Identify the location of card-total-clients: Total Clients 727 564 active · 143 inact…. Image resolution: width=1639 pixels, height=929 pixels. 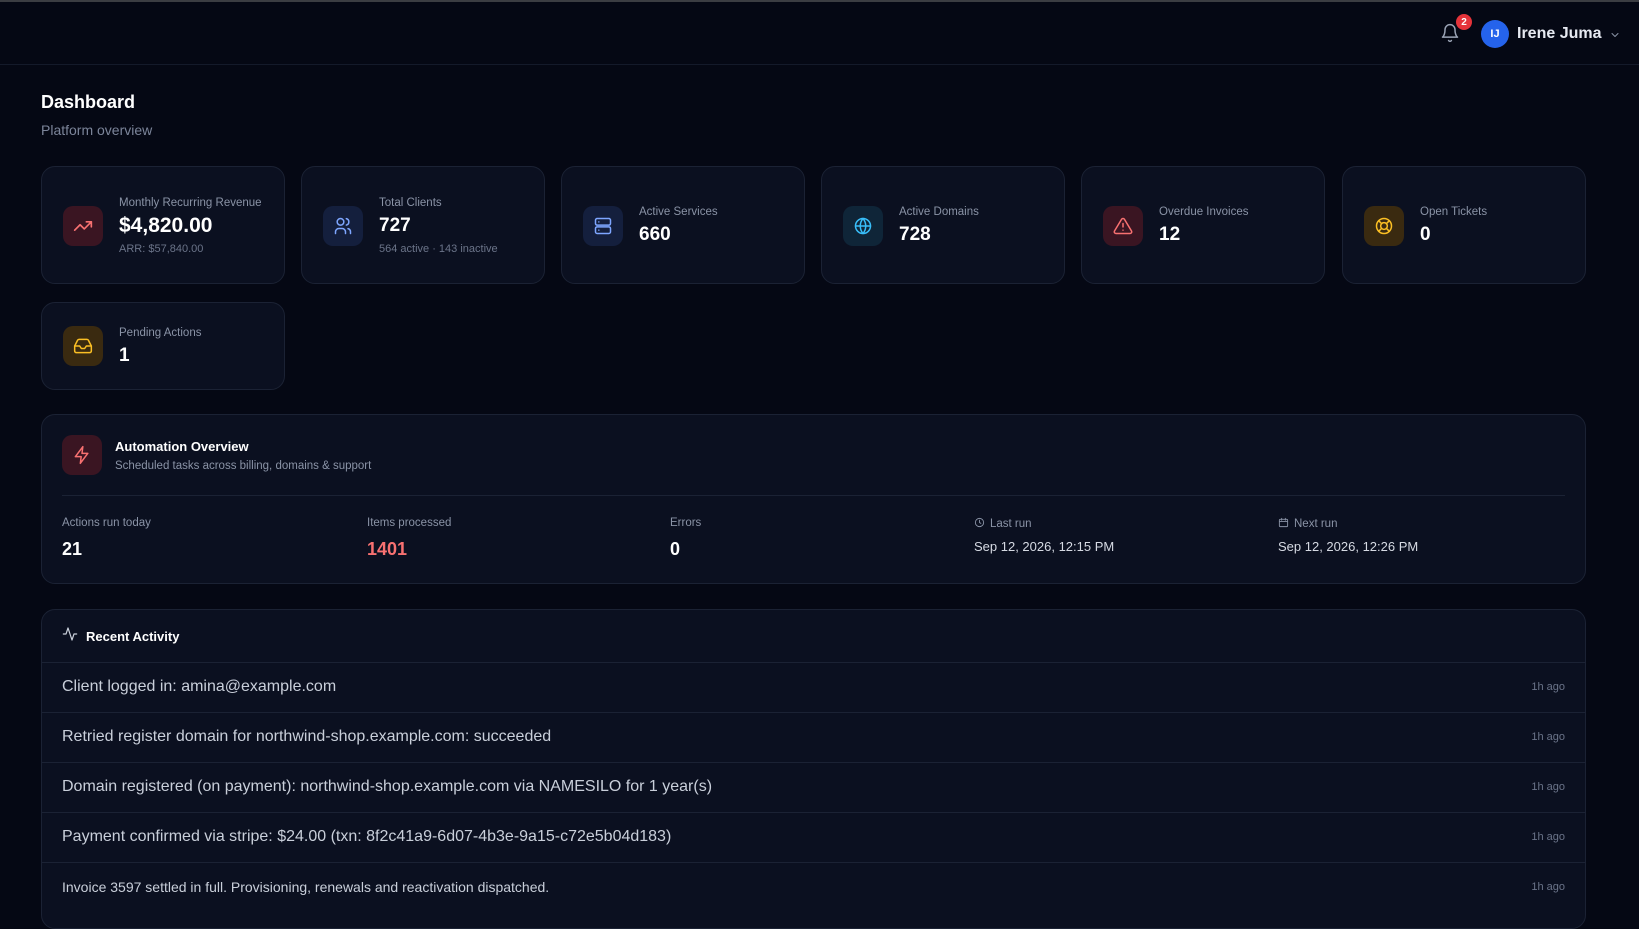
(423, 225).